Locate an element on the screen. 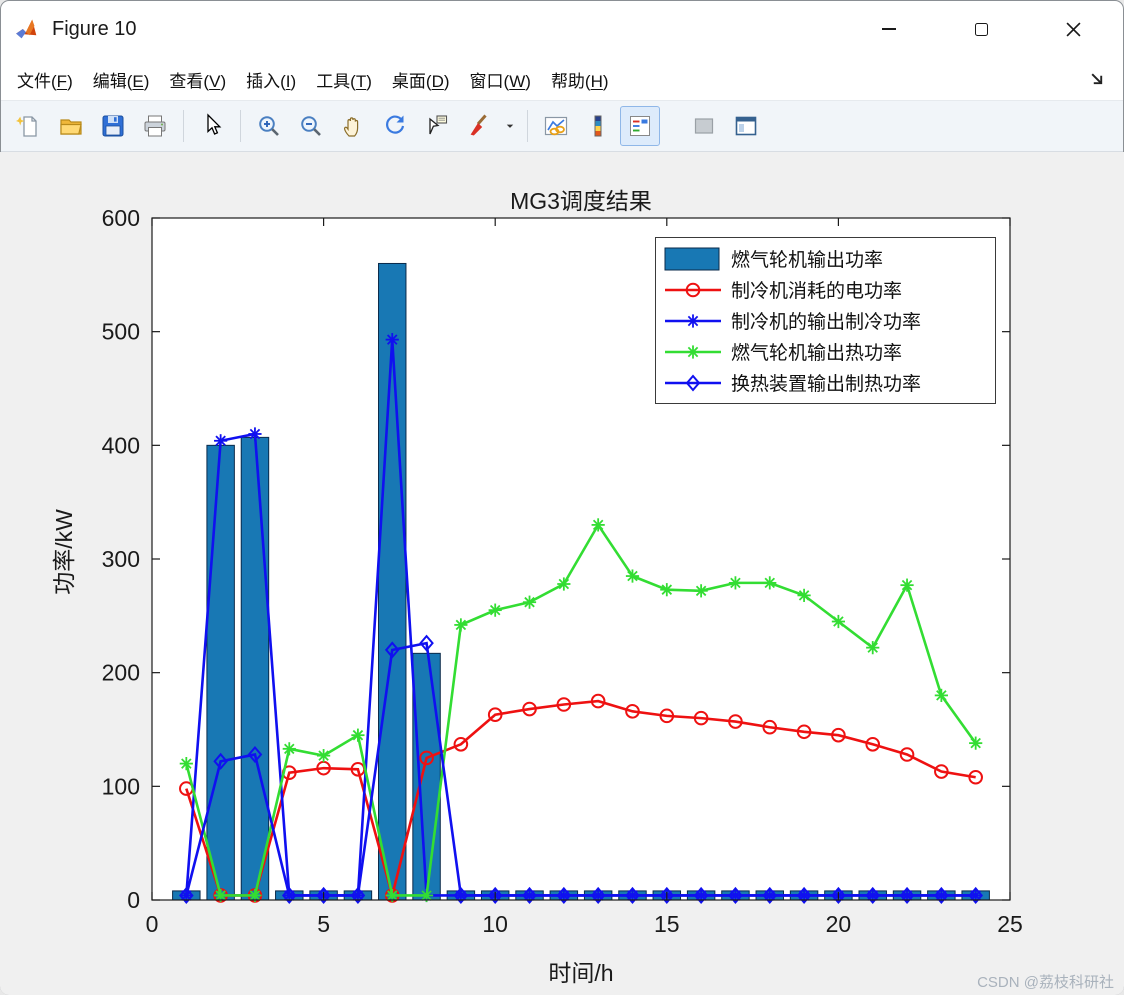 Image resolution: width=1124 pixels, height=995 pixels. x-tick-label: 10 is located at coordinates (495, 924).